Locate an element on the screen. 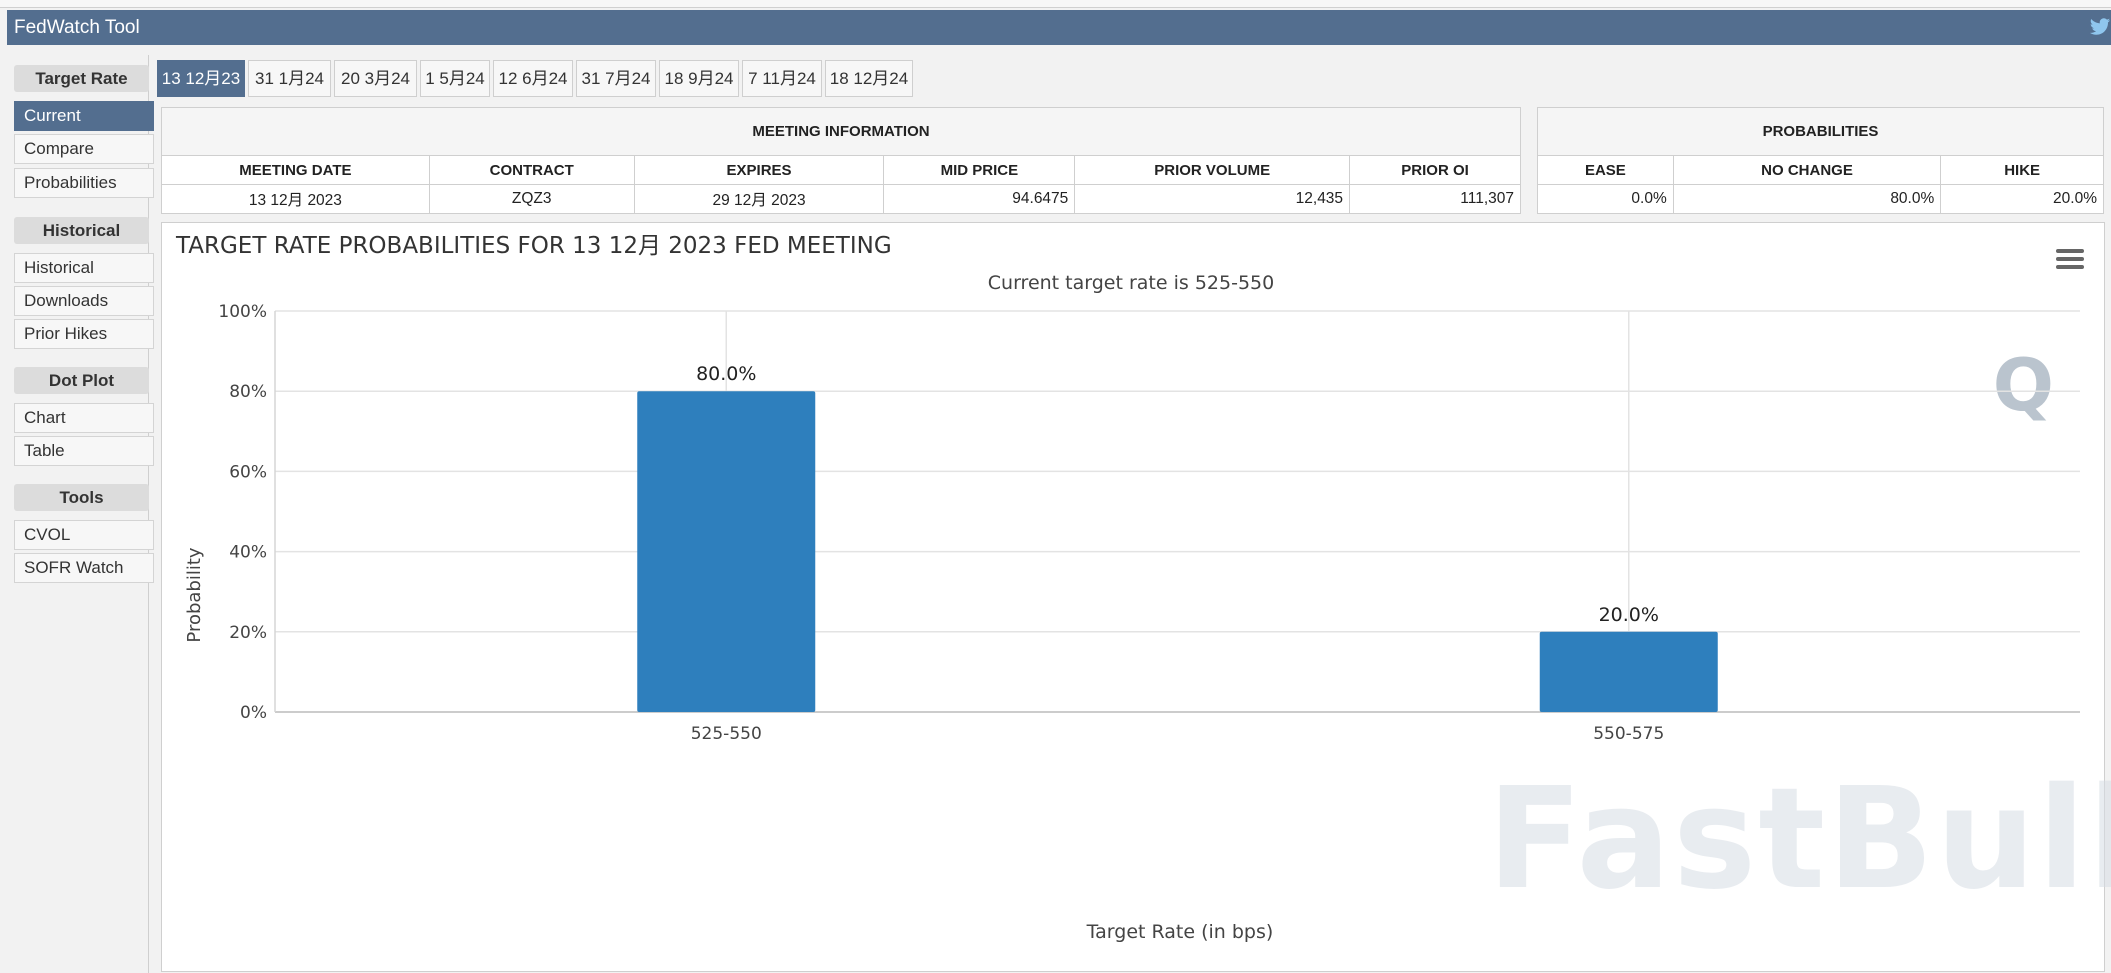 The height and width of the screenshot is (973, 2111). col-expires: EXPIRES is located at coordinates (759, 170).